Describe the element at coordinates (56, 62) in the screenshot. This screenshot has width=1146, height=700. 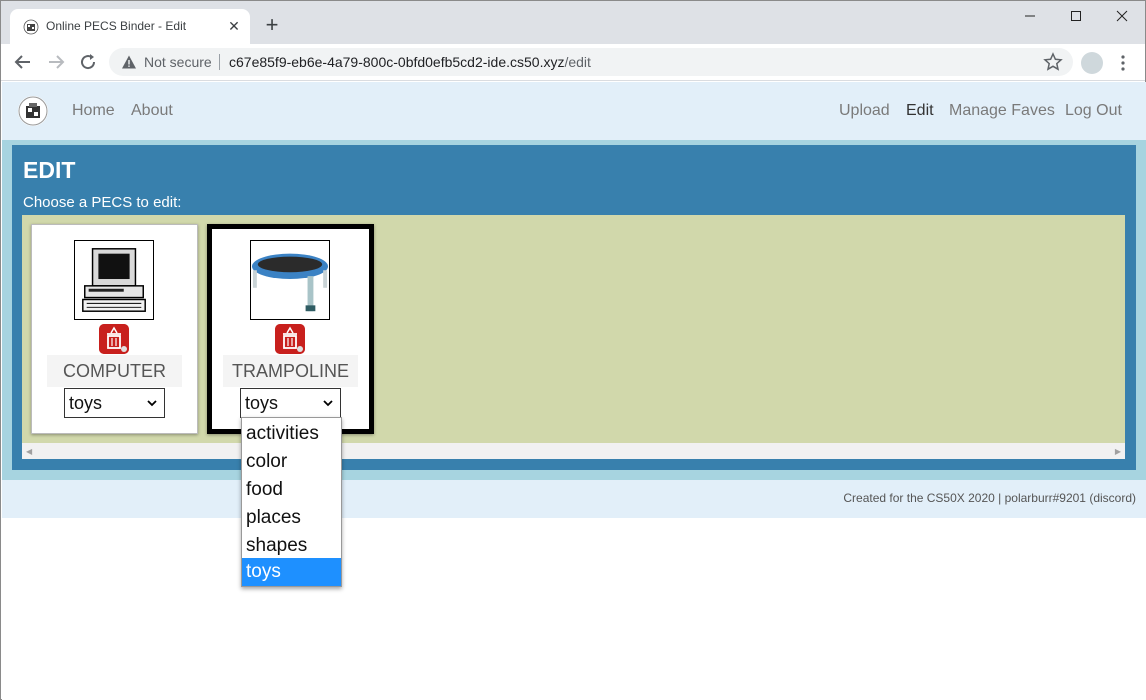
I see `forward-arrow-icon` at that location.